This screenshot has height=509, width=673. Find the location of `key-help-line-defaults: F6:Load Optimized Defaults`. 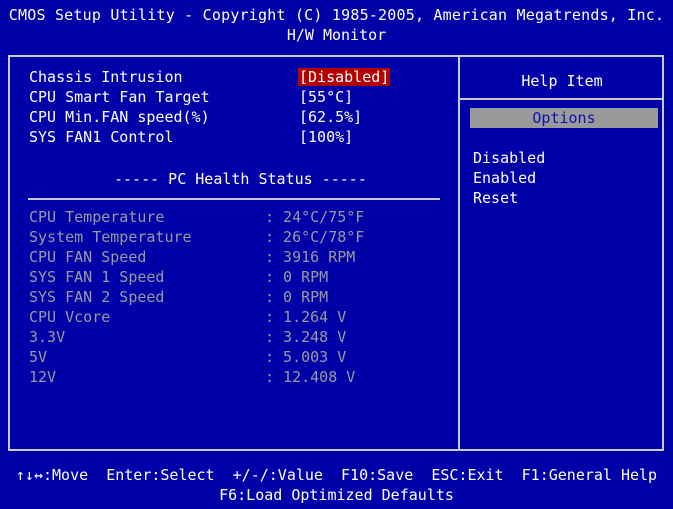

key-help-line-defaults: F6:Load Optimized Defaults is located at coordinates (336, 495).